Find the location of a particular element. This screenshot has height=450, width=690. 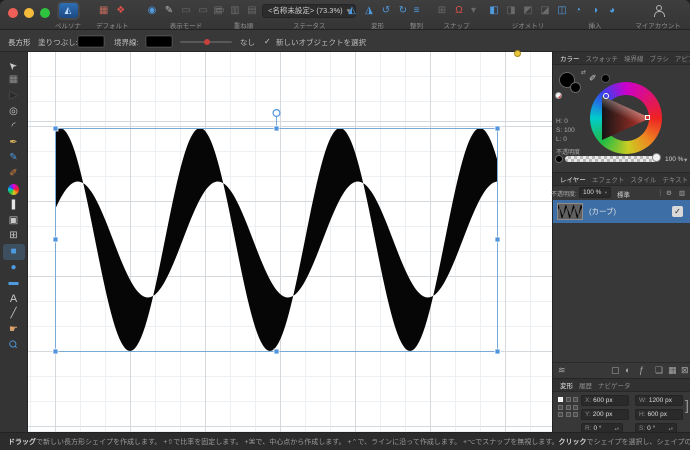

tab-history: 履歴 is located at coordinates (585, 385).